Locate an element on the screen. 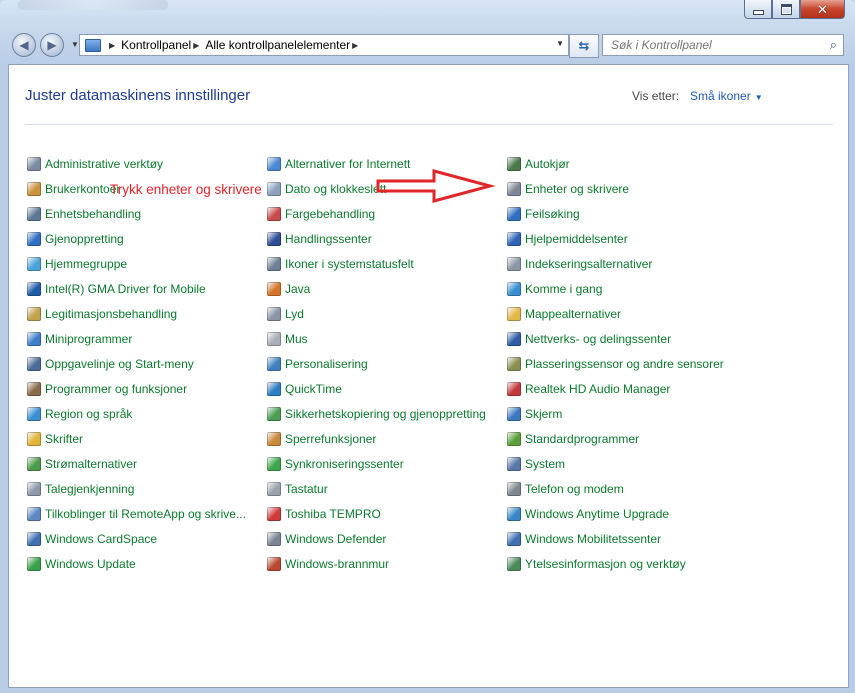 The width and height of the screenshot is (855, 693). control-panel-item: Strømalternativer is located at coordinates (136, 463).